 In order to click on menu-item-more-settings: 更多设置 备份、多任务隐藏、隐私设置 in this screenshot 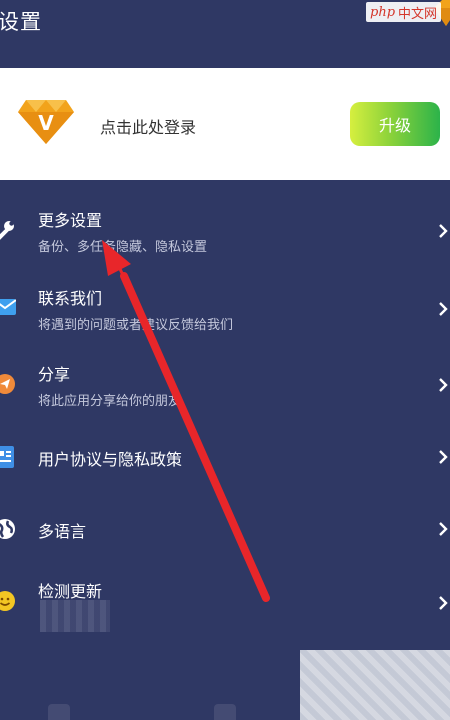, I will do `click(225, 231)`.